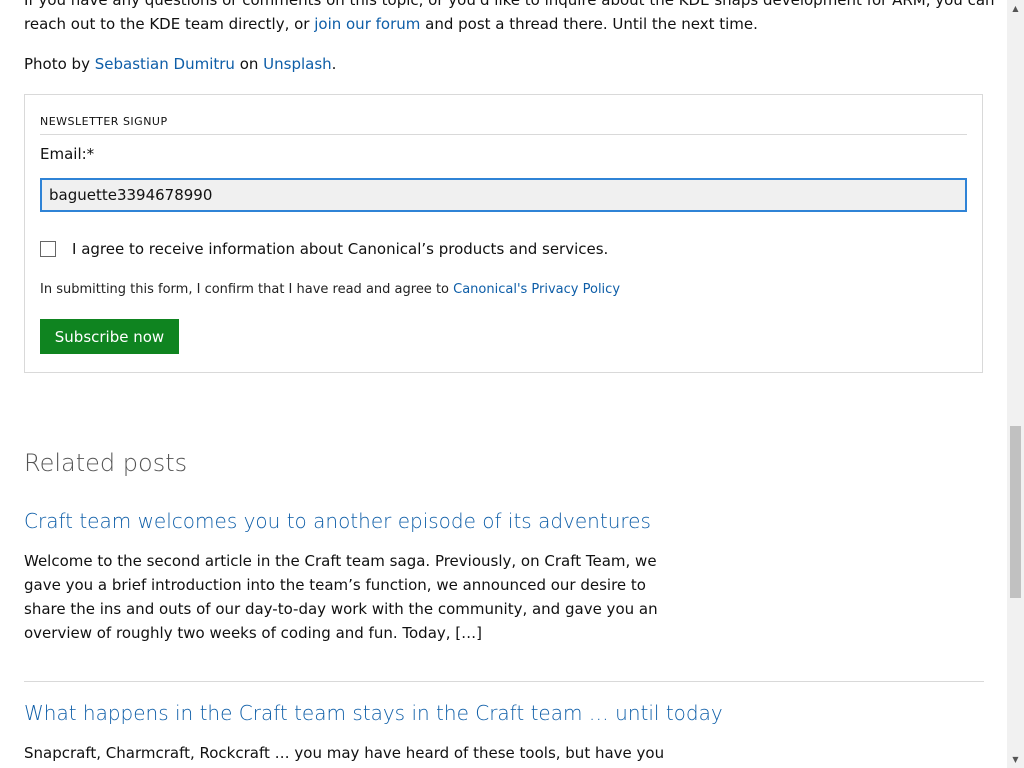 This screenshot has height=768, width=1024. What do you see at coordinates (106, 463) in the screenshot?
I see `related-posts-heading: Related posts` at bounding box center [106, 463].